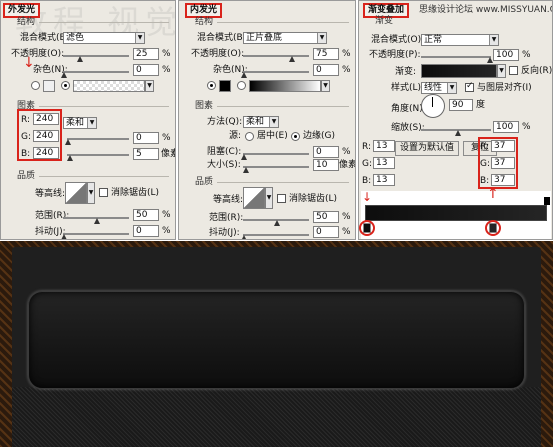  What do you see at coordinates (225, 122) in the screenshot?
I see `technique-label: 方法(Q):` at bounding box center [225, 122].